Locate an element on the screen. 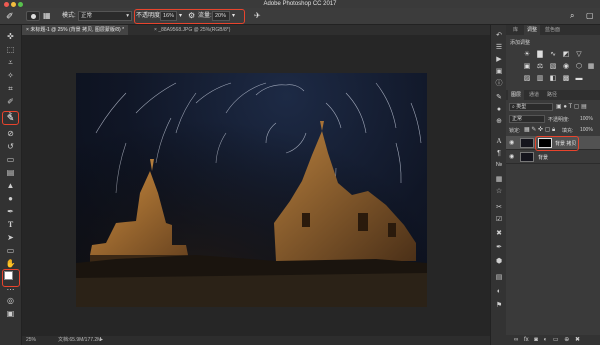 The width and height of the screenshot is (600, 345). eraser-tool-icon: ▭ is located at coordinates (10, 159).